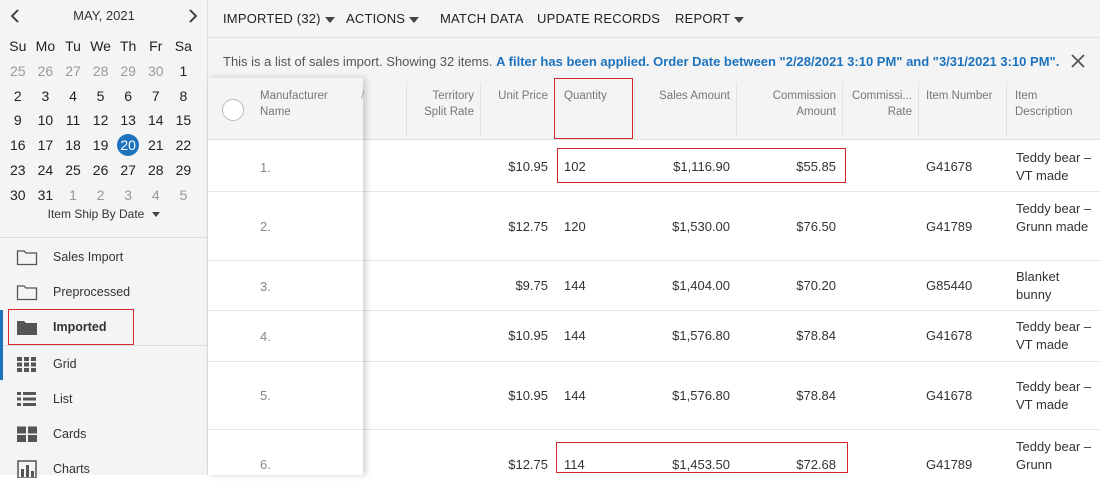  I want to click on calendar-day: 17, so click(46, 145).